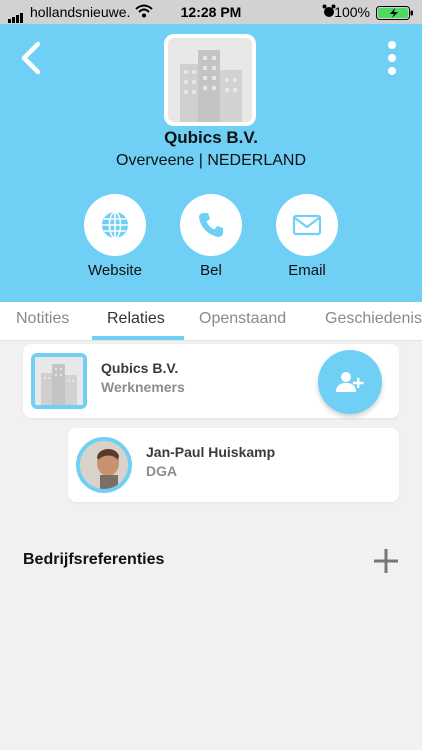 This screenshot has width=422, height=750. I want to click on company-logo, so click(210, 80).